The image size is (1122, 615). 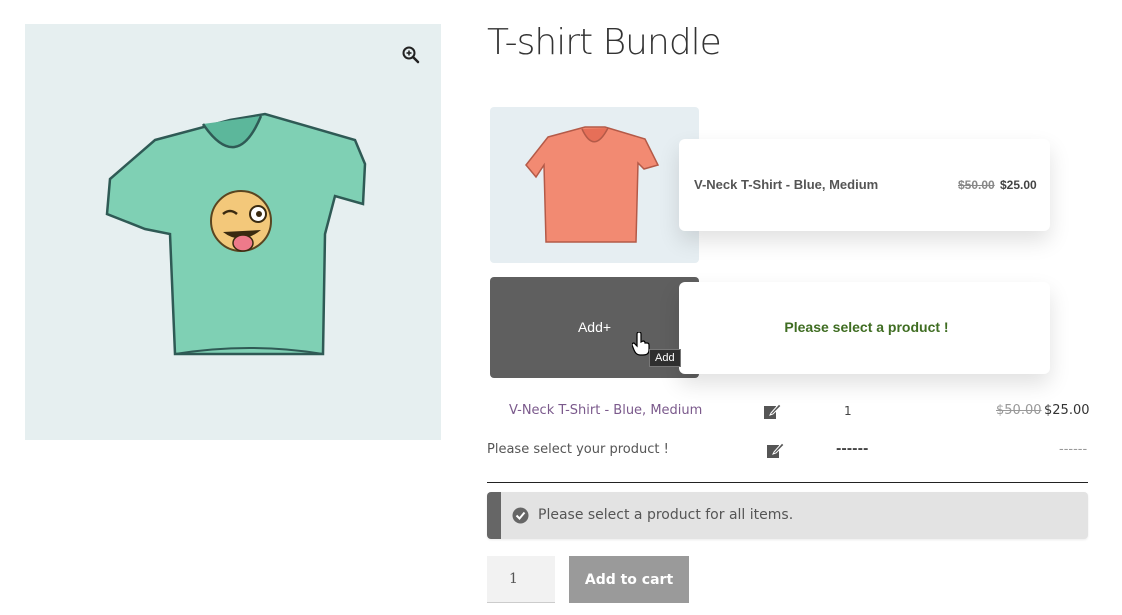 What do you see at coordinates (1018, 185) in the screenshot?
I see `bundle-item-new-price: $25.00` at bounding box center [1018, 185].